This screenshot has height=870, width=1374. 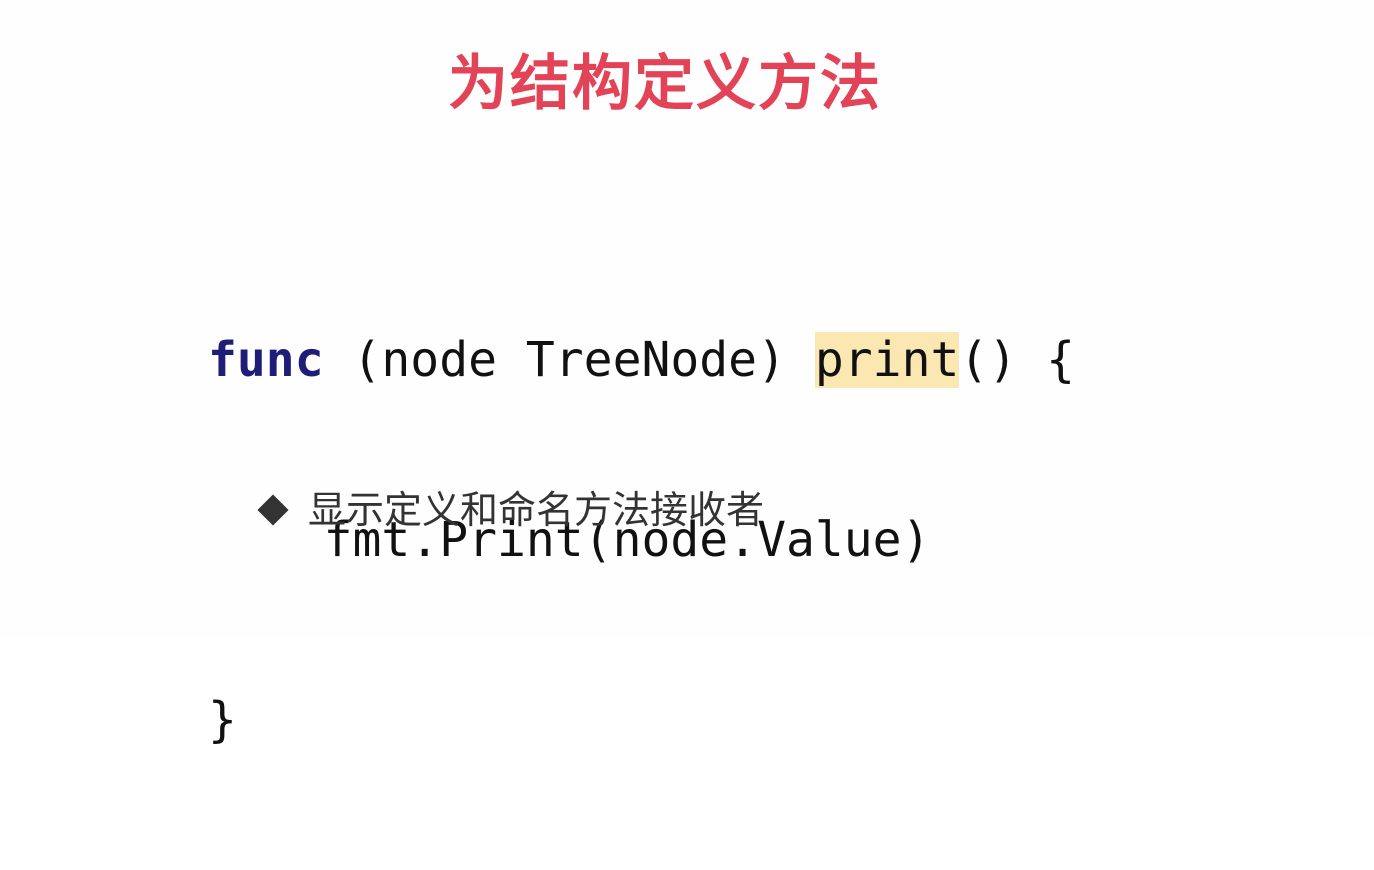 I want to click on bullet-point: 显示定义和命名方法接收者, so click(x=511, y=510).